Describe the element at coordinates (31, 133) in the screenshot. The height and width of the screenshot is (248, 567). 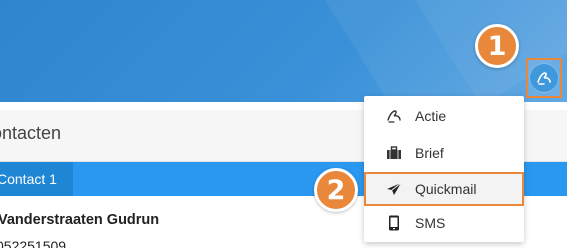
I see `section-title: ontacten` at that location.